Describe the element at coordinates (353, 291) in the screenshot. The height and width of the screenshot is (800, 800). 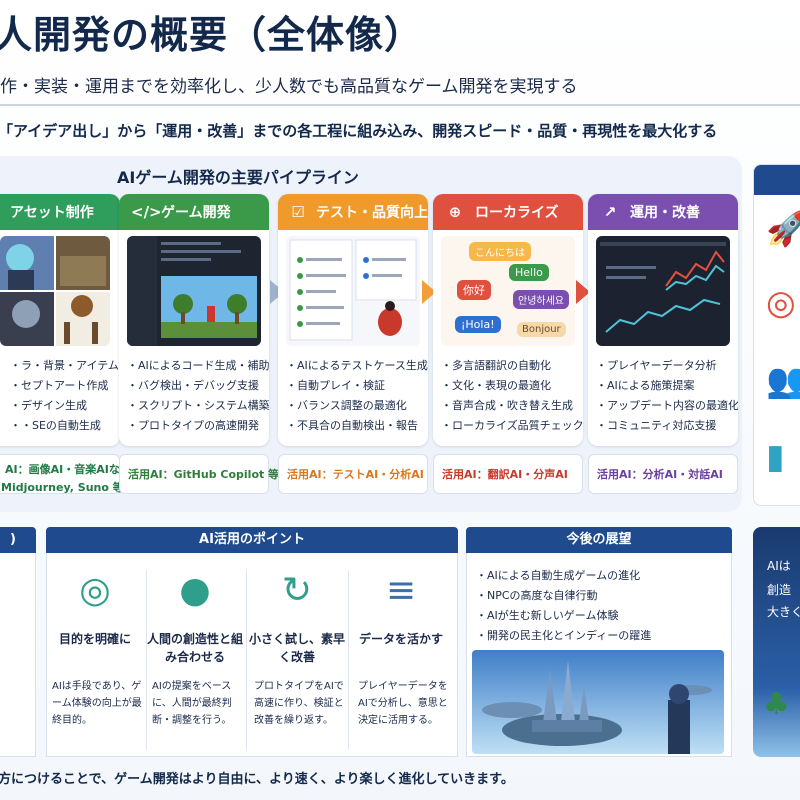
I see `test-report-image` at that location.